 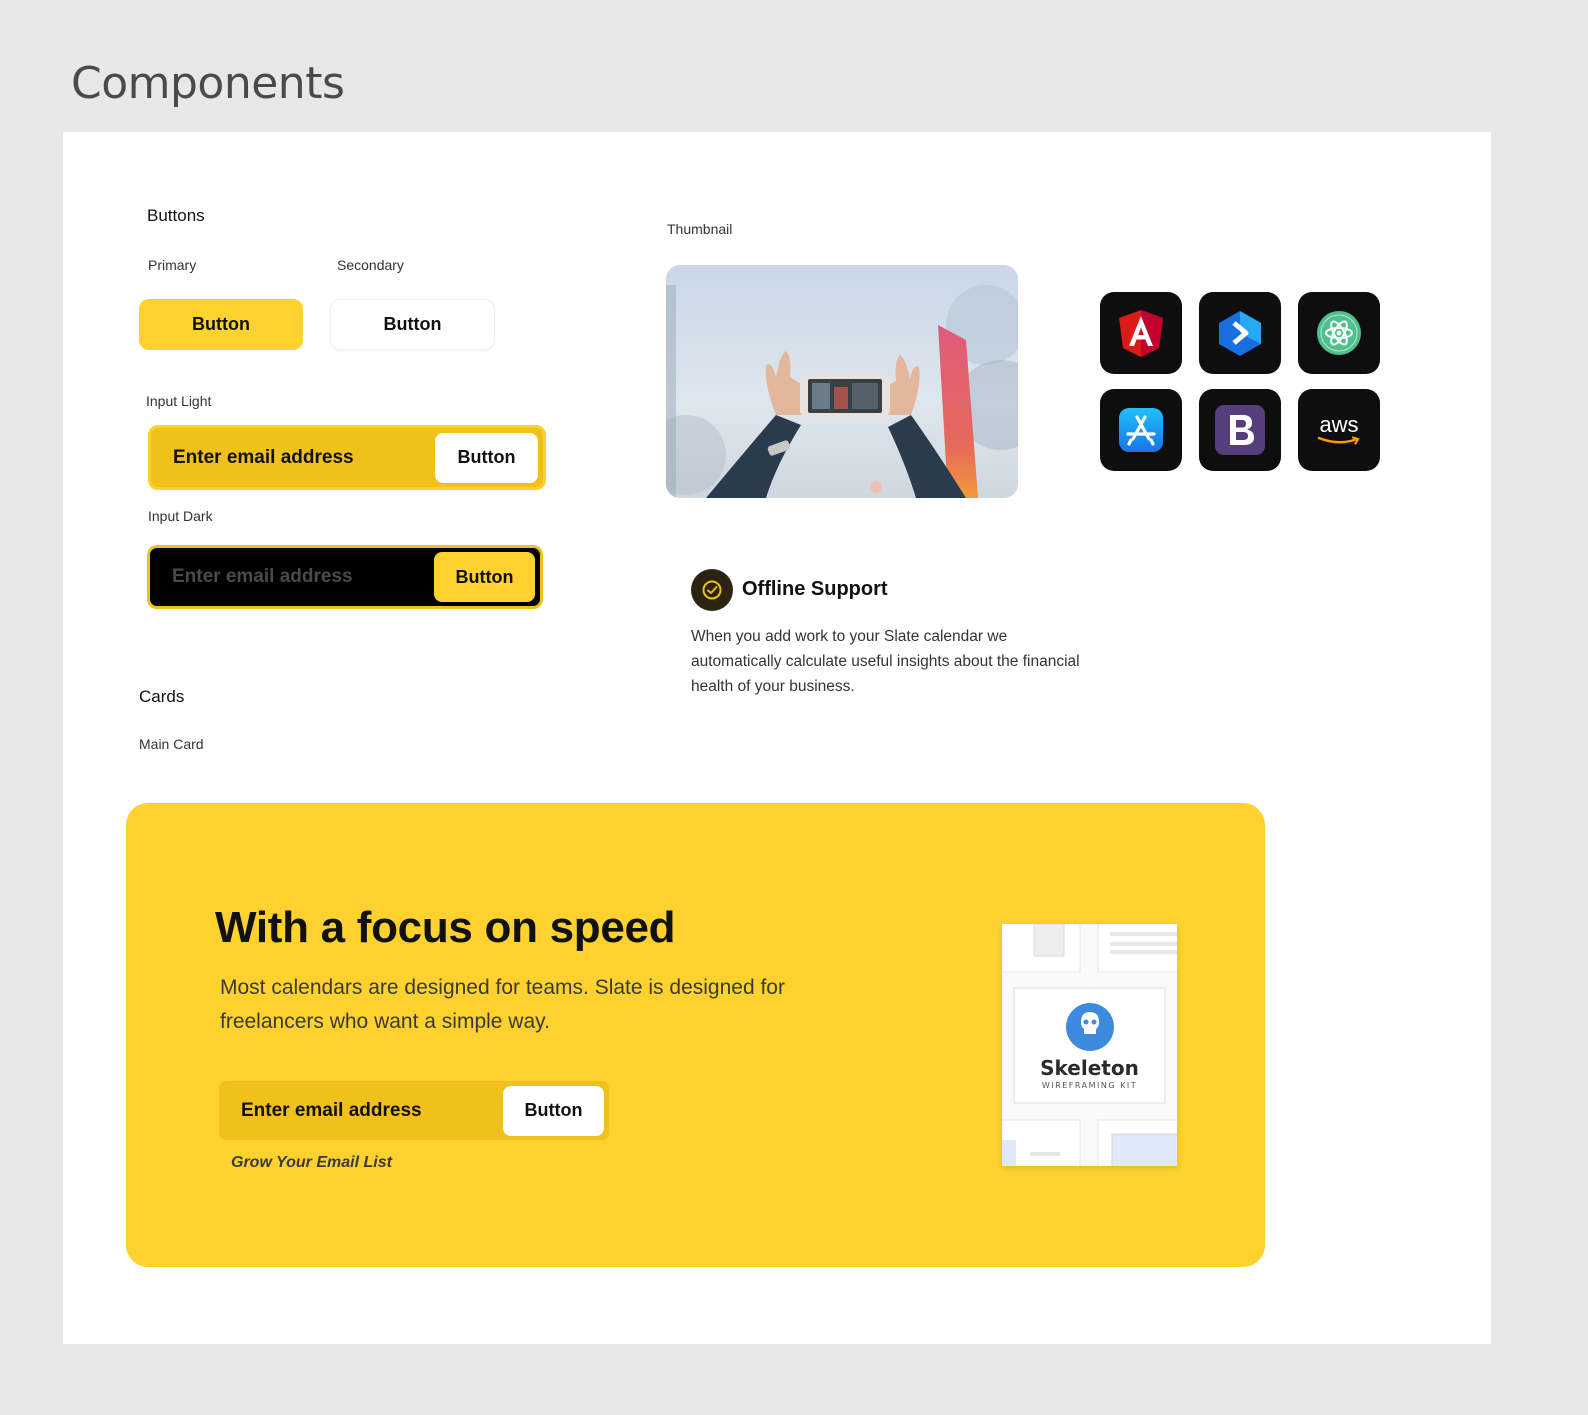 What do you see at coordinates (1339, 424) in the screenshot?
I see `aws-icon-text: aws` at bounding box center [1339, 424].